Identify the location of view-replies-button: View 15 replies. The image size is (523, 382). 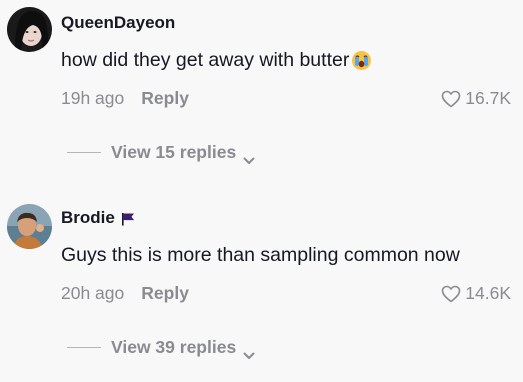
(161, 153).